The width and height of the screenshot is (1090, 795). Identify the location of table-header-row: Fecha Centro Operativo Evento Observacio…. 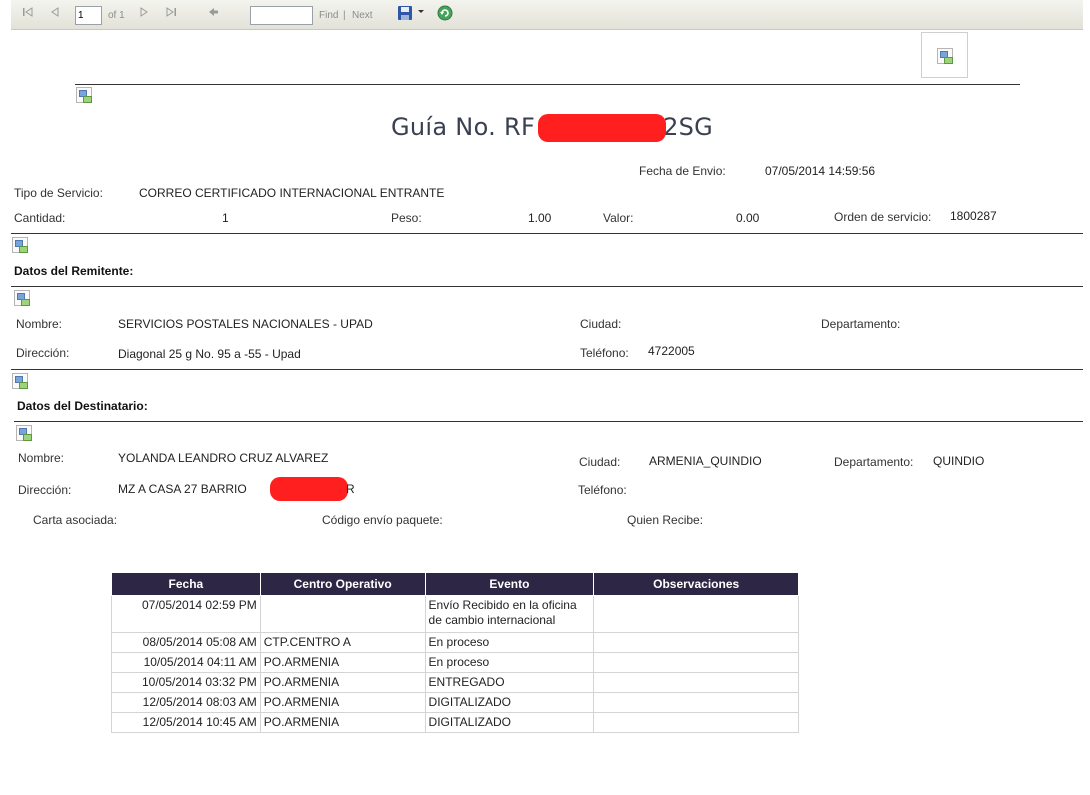
(455, 584).